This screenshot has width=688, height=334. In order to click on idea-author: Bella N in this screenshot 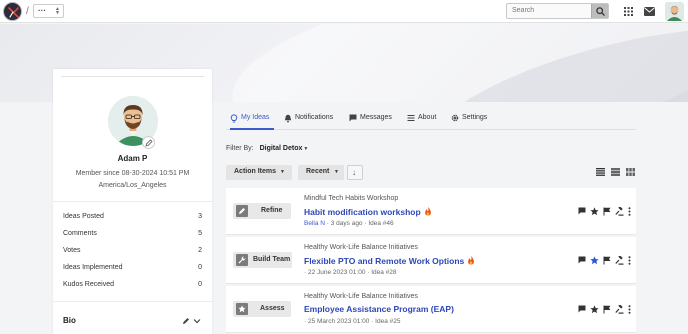, I will do `click(314, 223)`.